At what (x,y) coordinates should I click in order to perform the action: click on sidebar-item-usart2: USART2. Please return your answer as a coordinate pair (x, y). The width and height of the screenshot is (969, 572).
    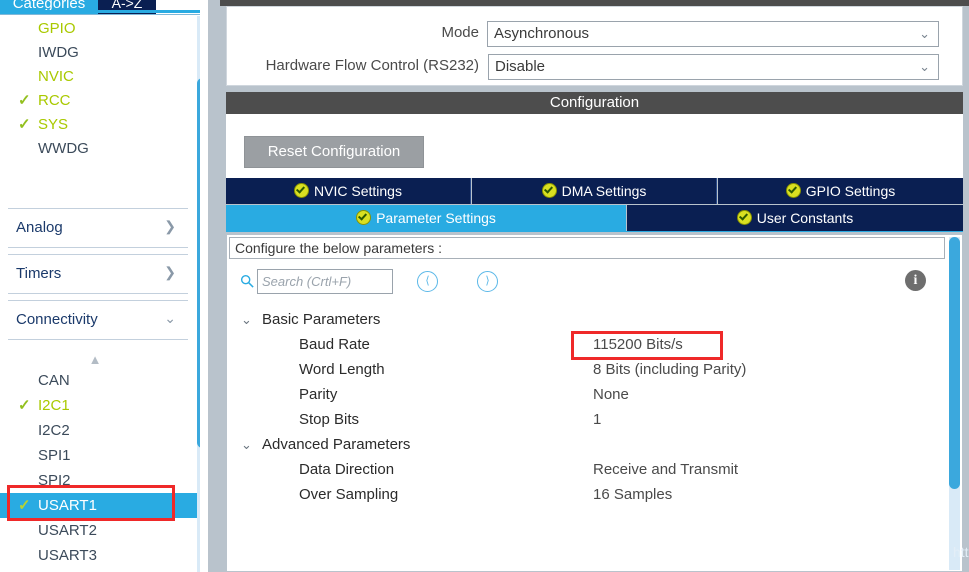
    Looking at the image, I should click on (94, 530).